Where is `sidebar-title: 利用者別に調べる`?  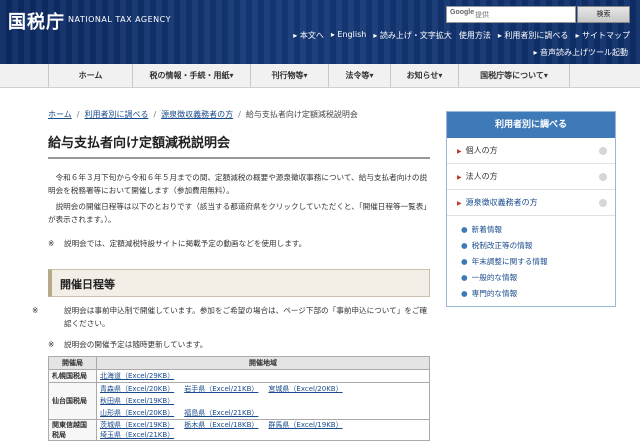 sidebar-title: 利用者別に調べる is located at coordinates (531, 125).